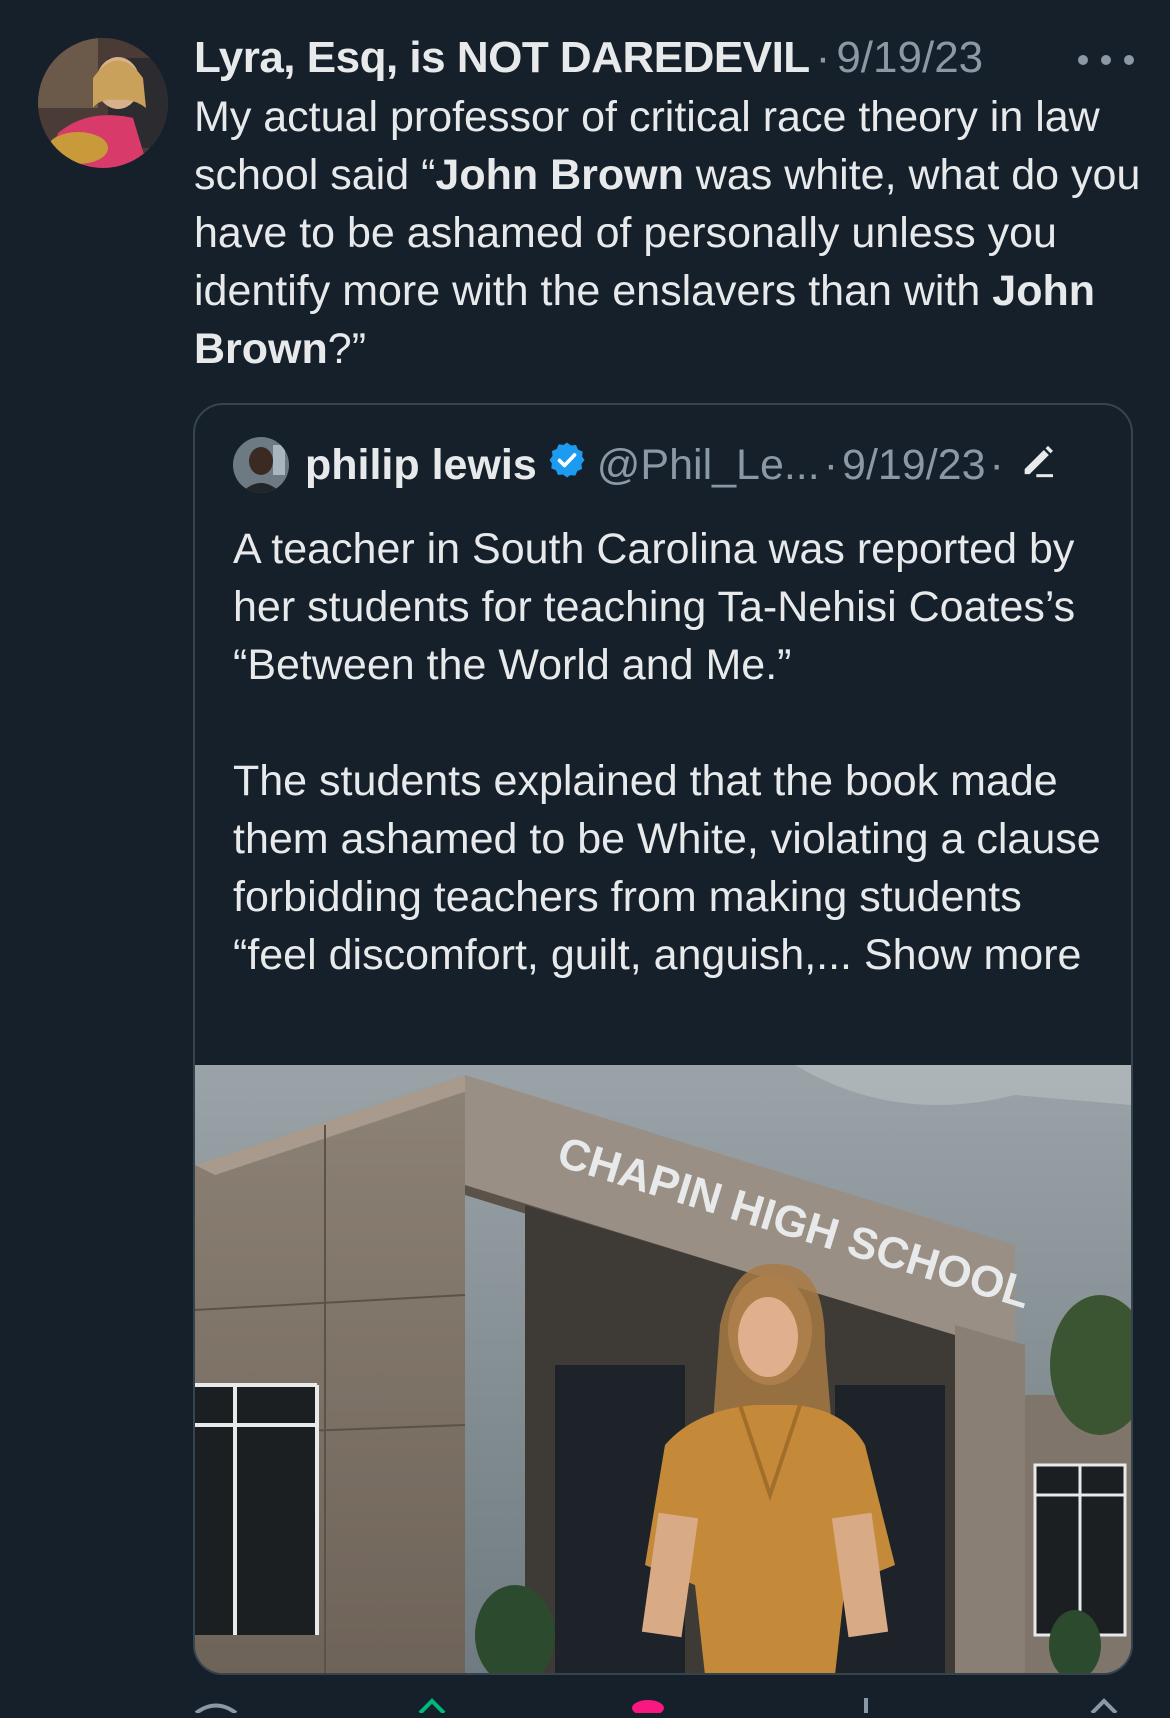 The height and width of the screenshot is (1718, 1170). Describe the element at coordinates (347, 349) in the screenshot. I see `tweet-text-part: ?”` at that location.